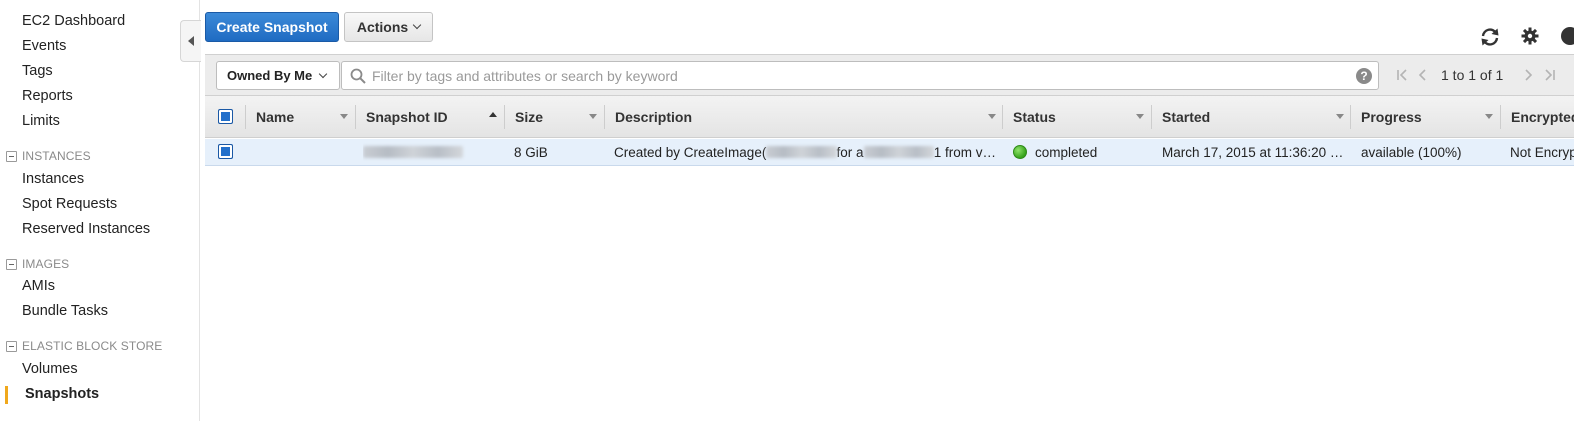 This screenshot has height=421, width=1574. What do you see at coordinates (47, 96) in the screenshot?
I see `sidebar-item-reports: Reports` at bounding box center [47, 96].